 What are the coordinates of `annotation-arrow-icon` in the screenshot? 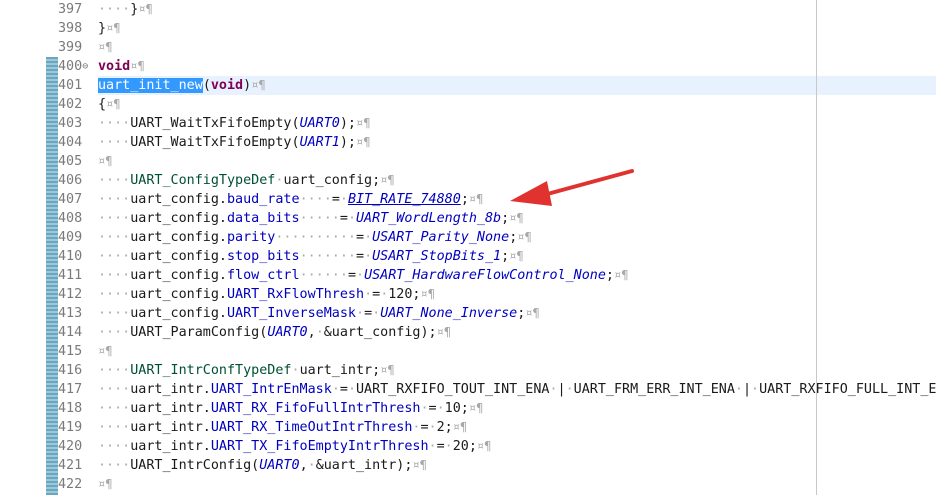 It's located at (572, 187).